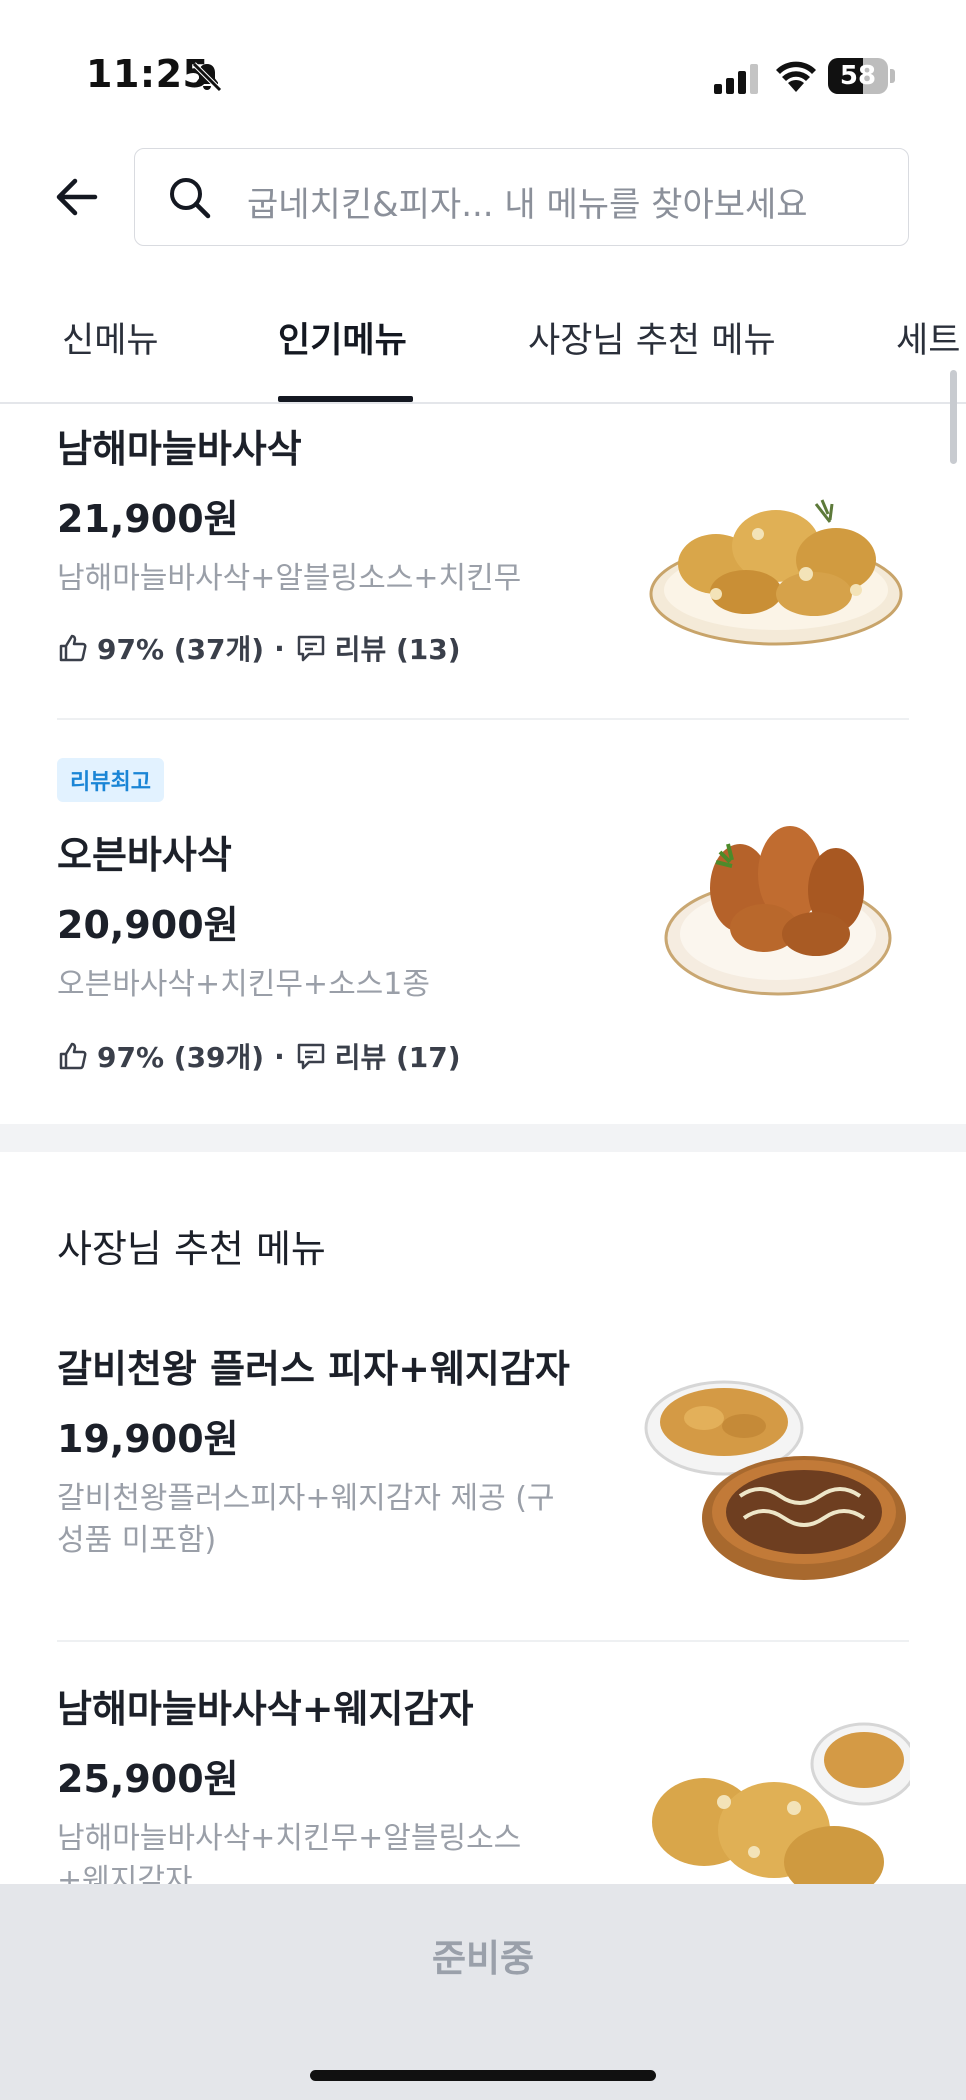  I want to click on tab-set: 세트, so click(928, 337).